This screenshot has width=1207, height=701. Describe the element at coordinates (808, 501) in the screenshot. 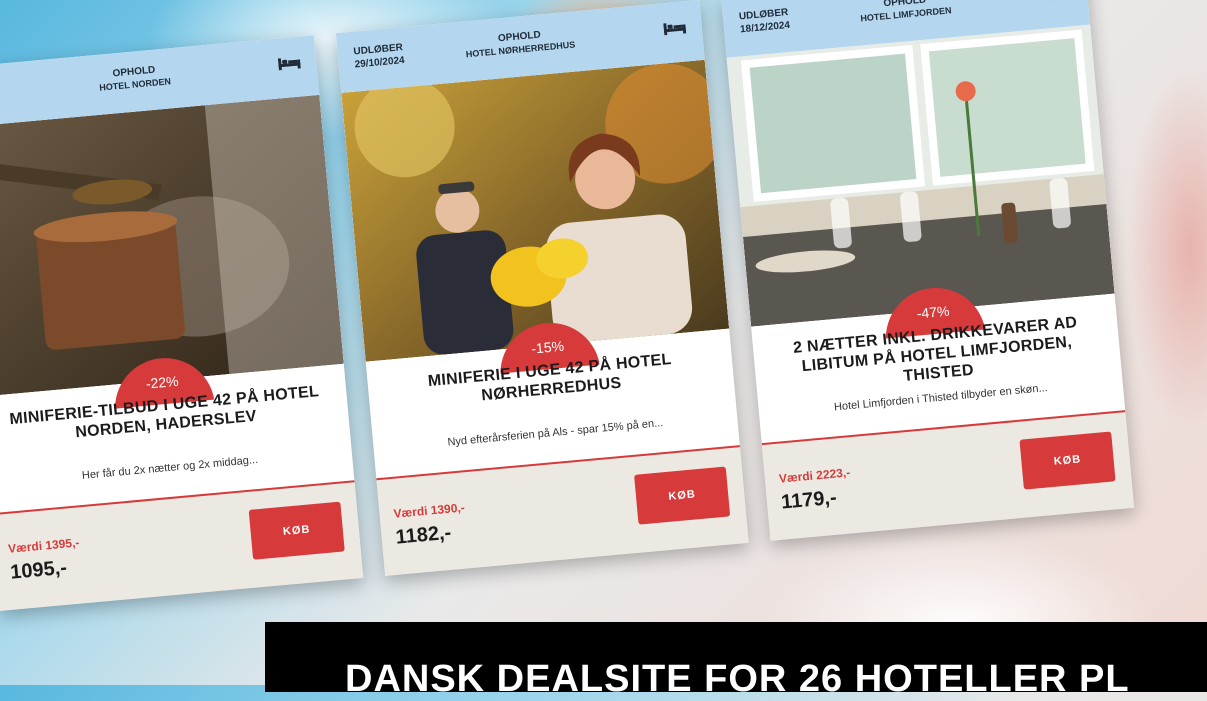

I see `deal-price: 1179,-` at that location.